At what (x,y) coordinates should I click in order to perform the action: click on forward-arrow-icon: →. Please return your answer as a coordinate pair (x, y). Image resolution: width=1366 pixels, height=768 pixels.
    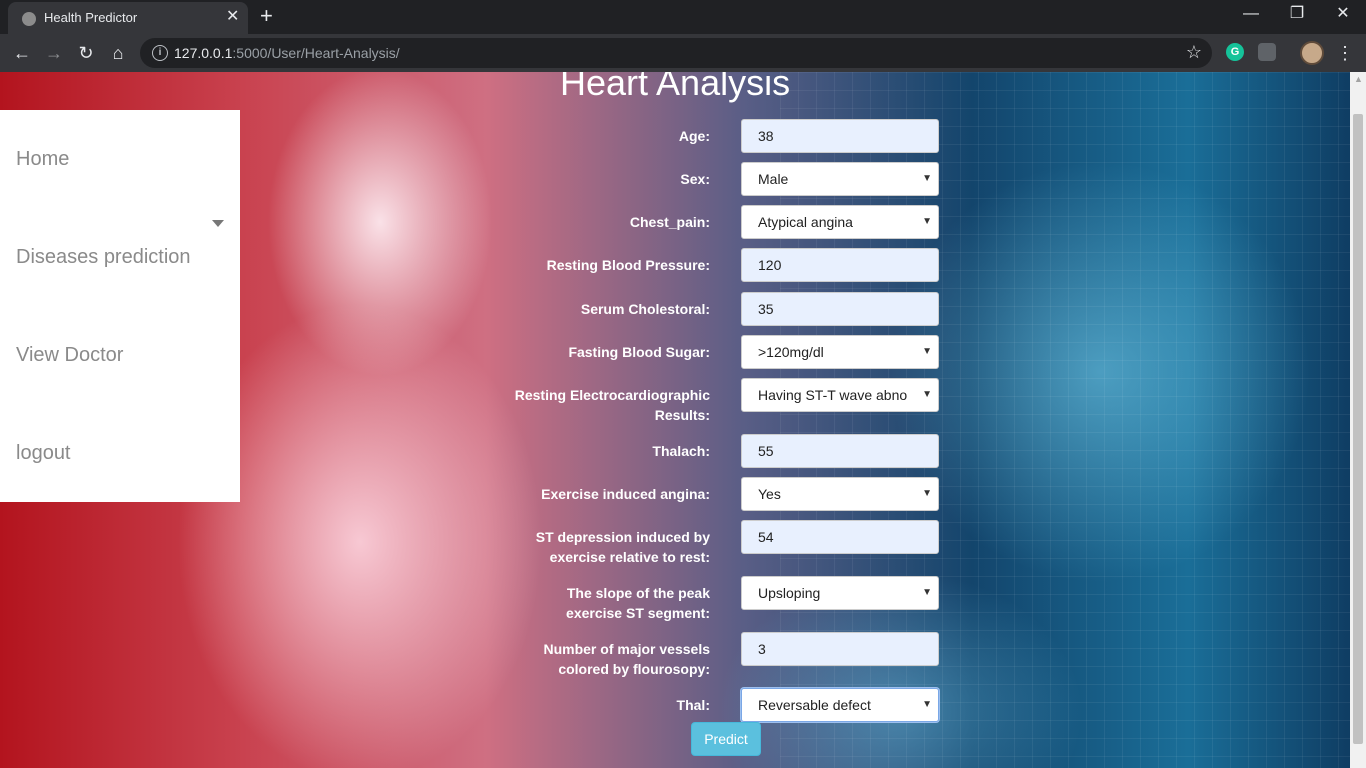
    Looking at the image, I should click on (54, 53).